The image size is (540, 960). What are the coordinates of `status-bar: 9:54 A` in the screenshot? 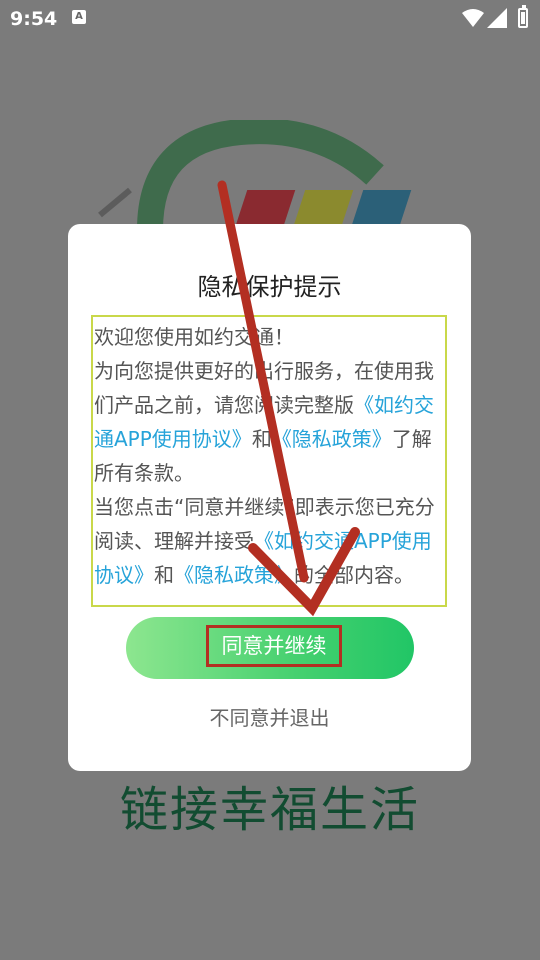 It's located at (270, 19).